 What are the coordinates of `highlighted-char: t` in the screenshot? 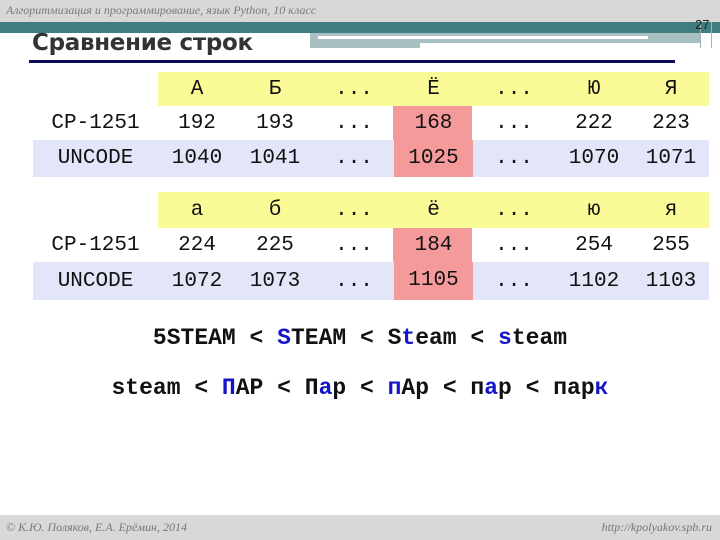 It's located at (408, 338).